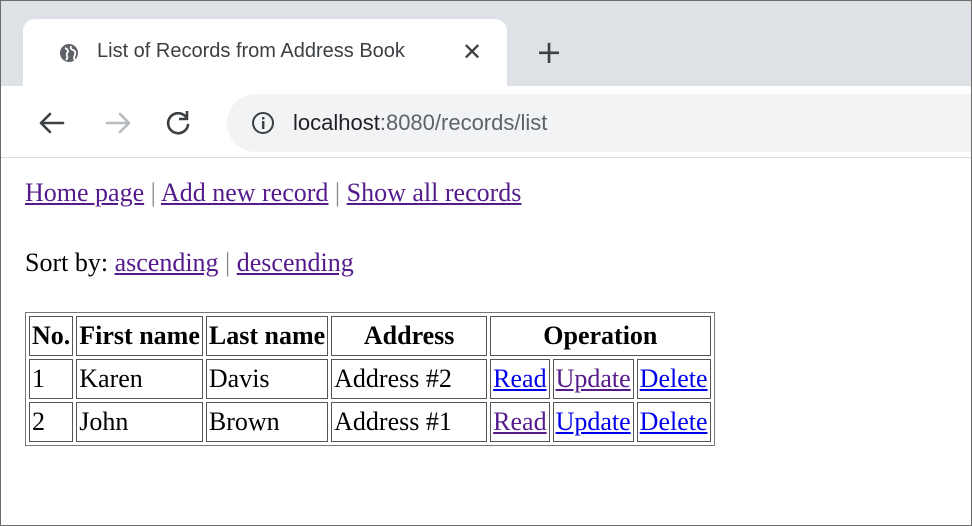 The height and width of the screenshot is (526, 972). I want to click on info-icon, so click(263, 123).